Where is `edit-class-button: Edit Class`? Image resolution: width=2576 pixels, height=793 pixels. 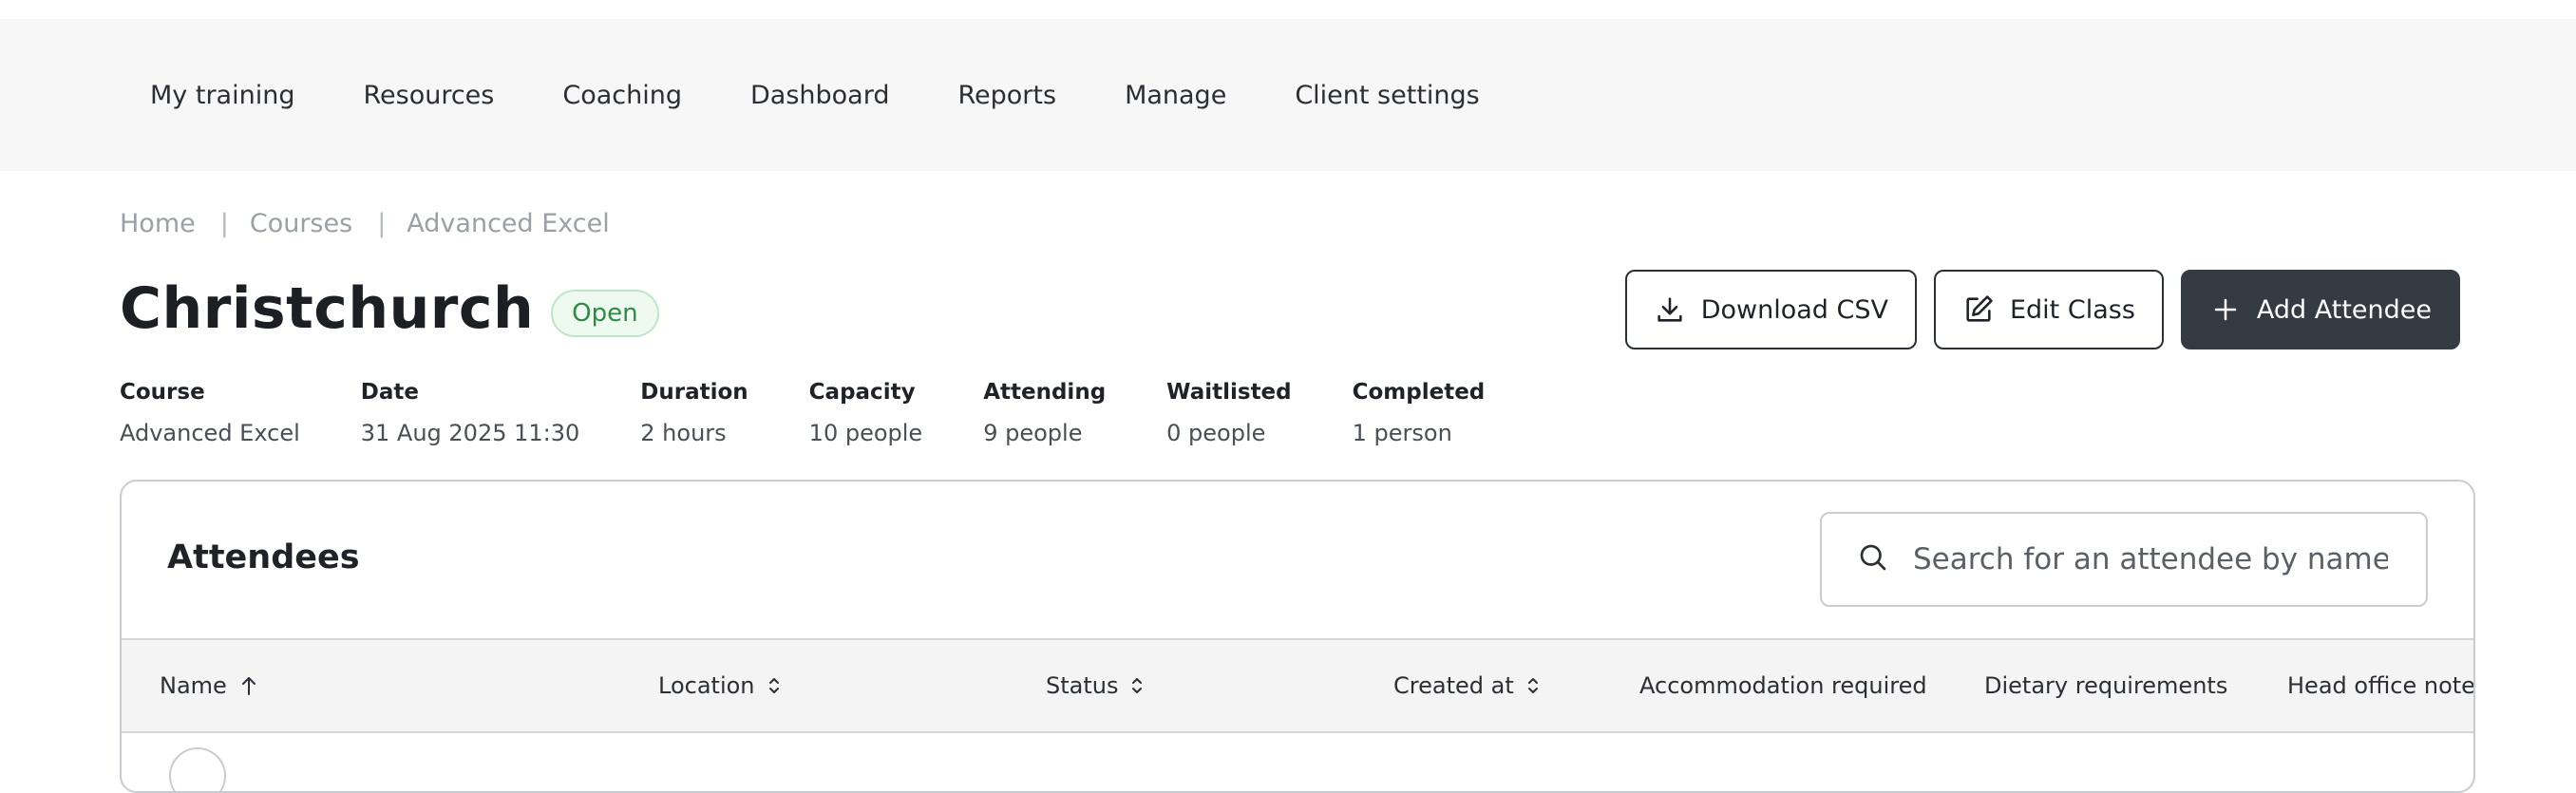 edit-class-button: Edit Class is located at coordinates (2048, 309).